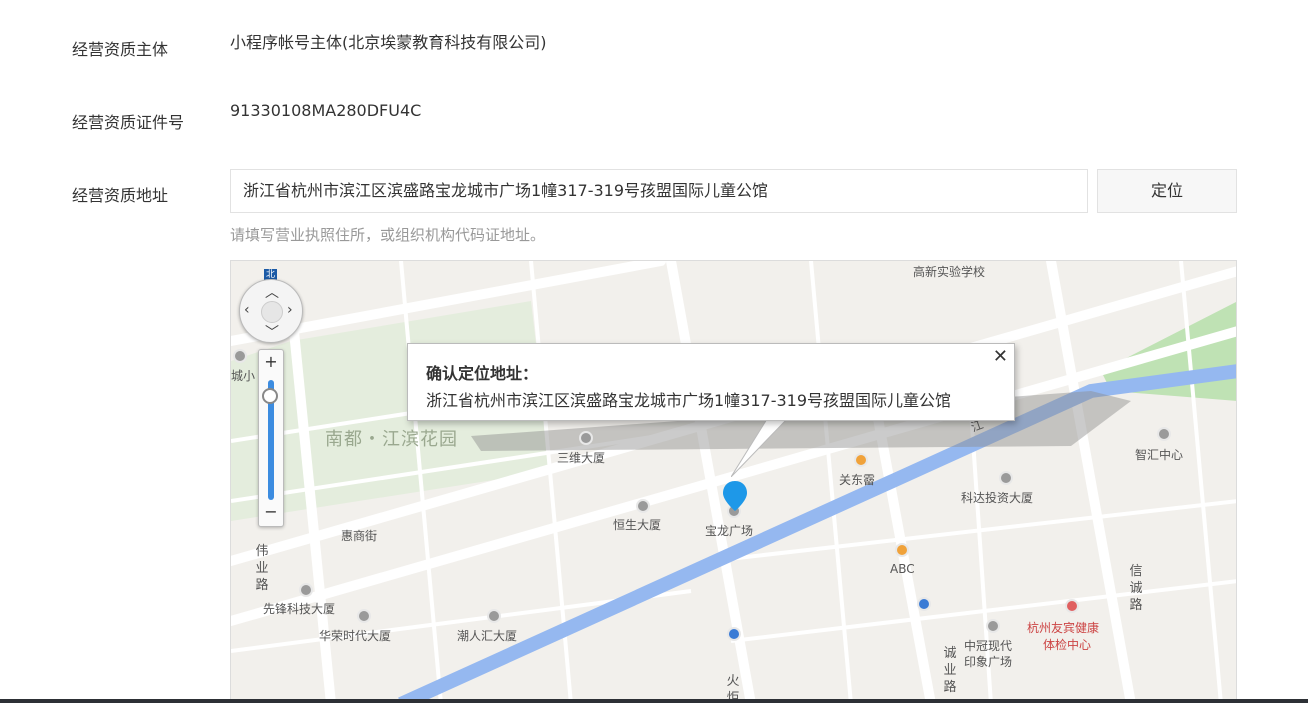 The height and width of the screenshot is (703, 1308). Describe the element at coordinates (355, 636) in the screenshot. I see `poi-huarong: 华荣时代大厦` at that location.